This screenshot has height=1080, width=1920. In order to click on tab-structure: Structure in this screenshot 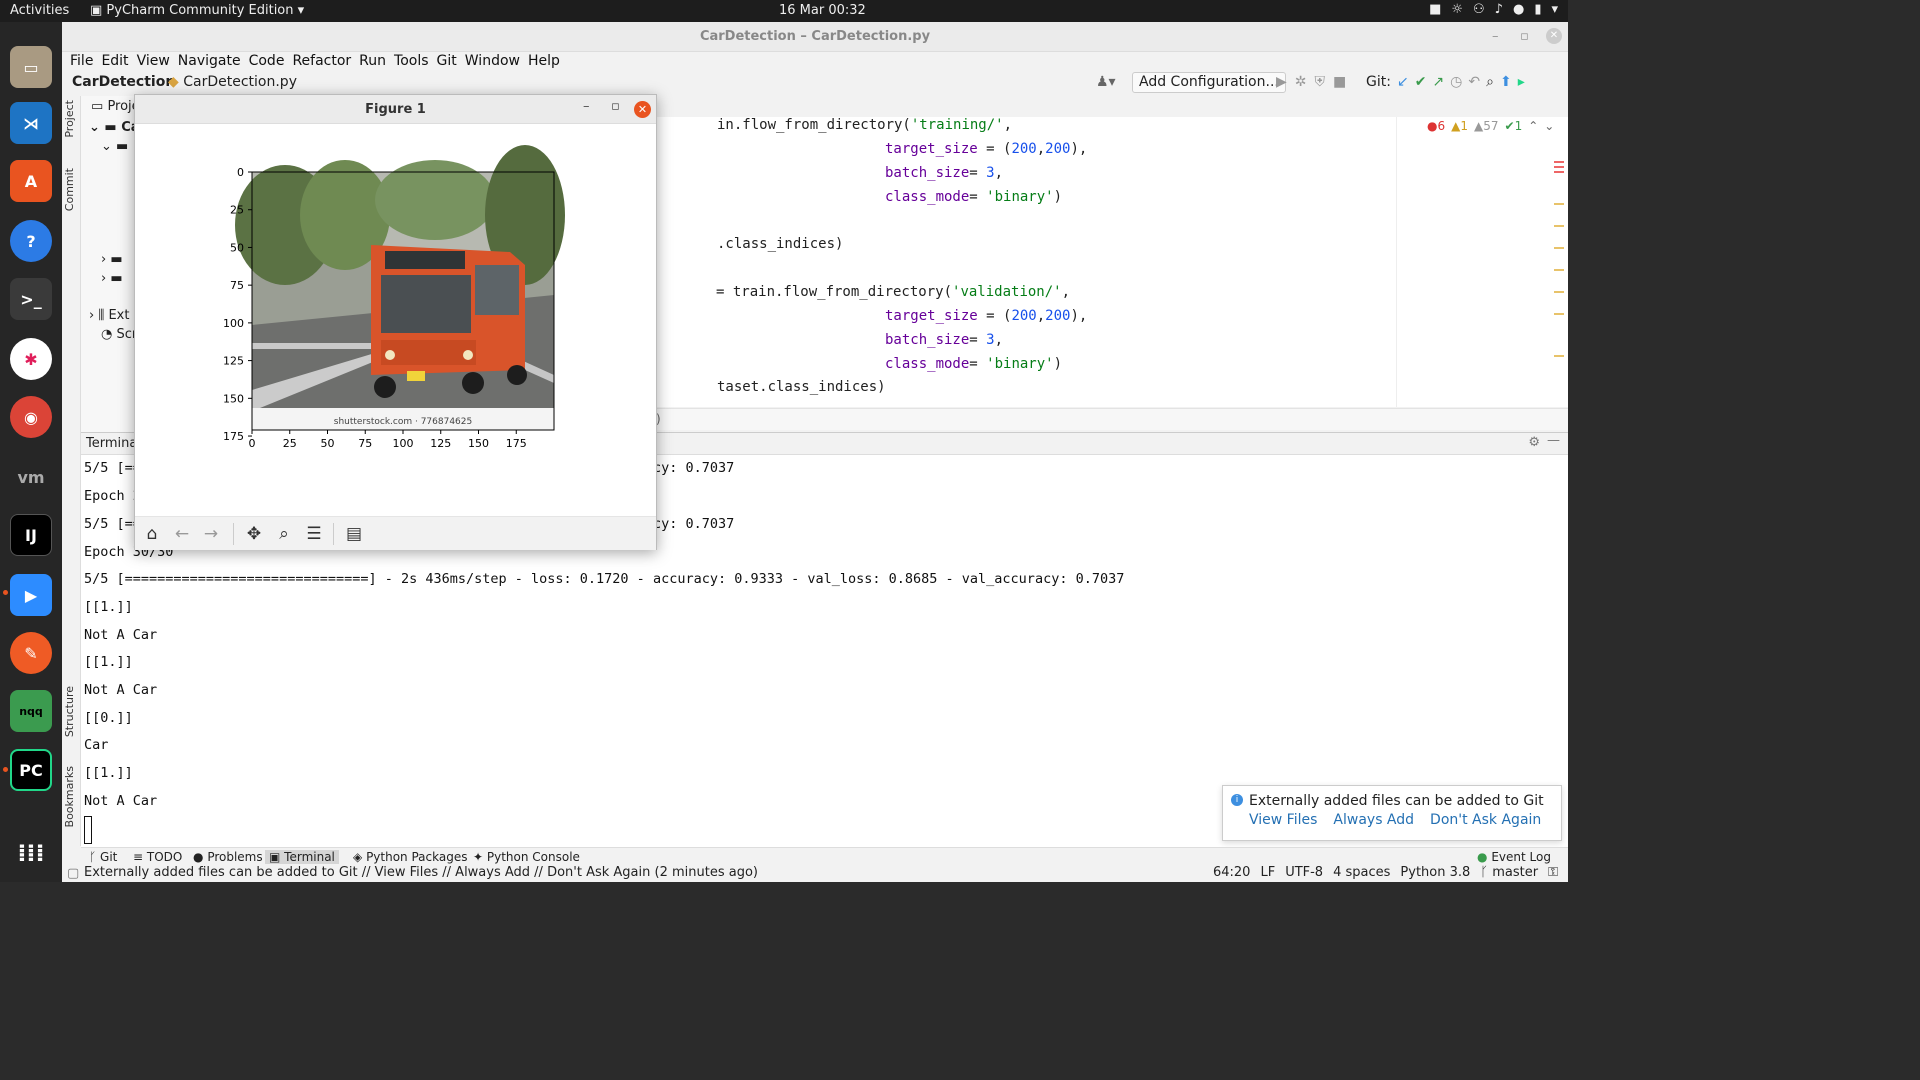, I will do `click(69, 711)`.